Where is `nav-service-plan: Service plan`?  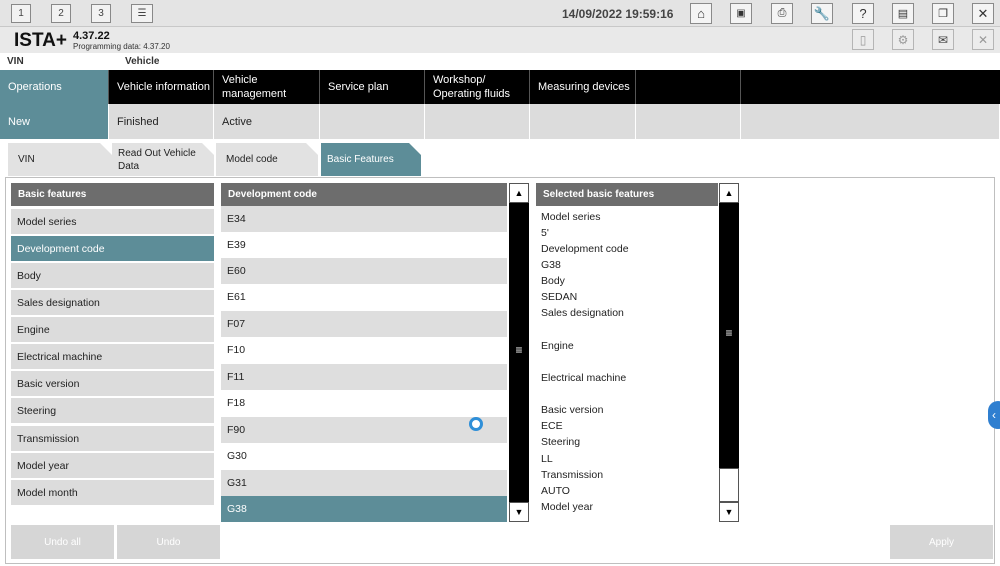 nav-service-plan: Service plan is located at coordinates (372, 87).